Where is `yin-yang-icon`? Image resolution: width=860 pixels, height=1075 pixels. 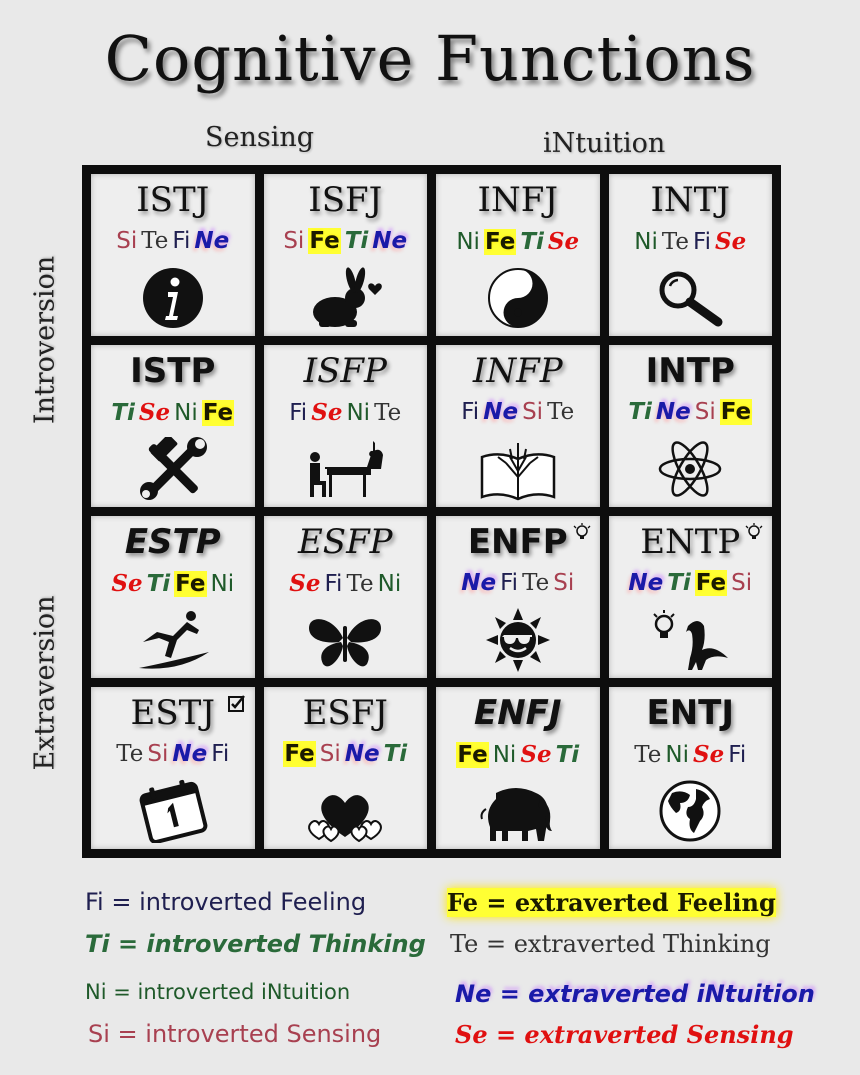
yin-yang-icon is located at coordinates (518, 298).